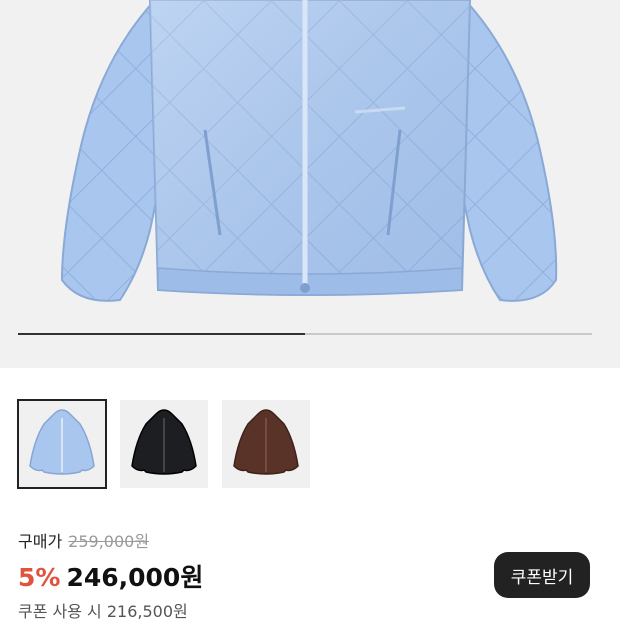 This screenshot has width=620, height=620. I want to click on jacket-brown-thumbnail, so click(266, 442).